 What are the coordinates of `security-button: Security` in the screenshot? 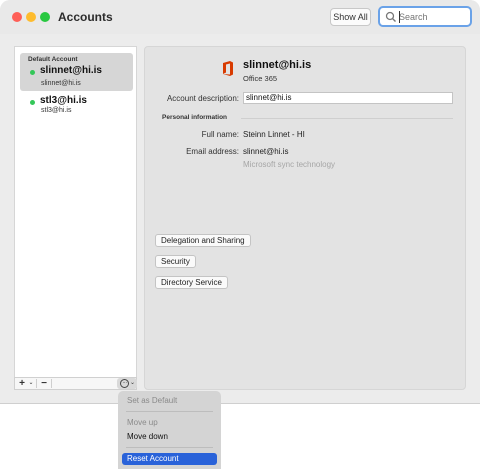 It's located at (175, 261).